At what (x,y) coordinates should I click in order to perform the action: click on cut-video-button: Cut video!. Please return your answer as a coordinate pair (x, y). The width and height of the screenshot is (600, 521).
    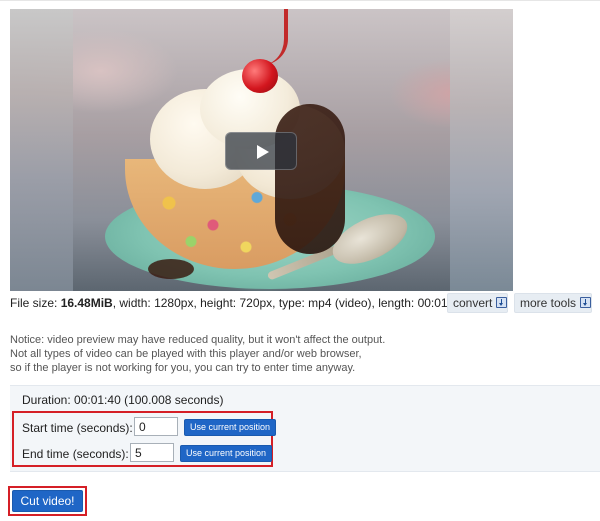
    Looking at the image, I should click on (47, 501).